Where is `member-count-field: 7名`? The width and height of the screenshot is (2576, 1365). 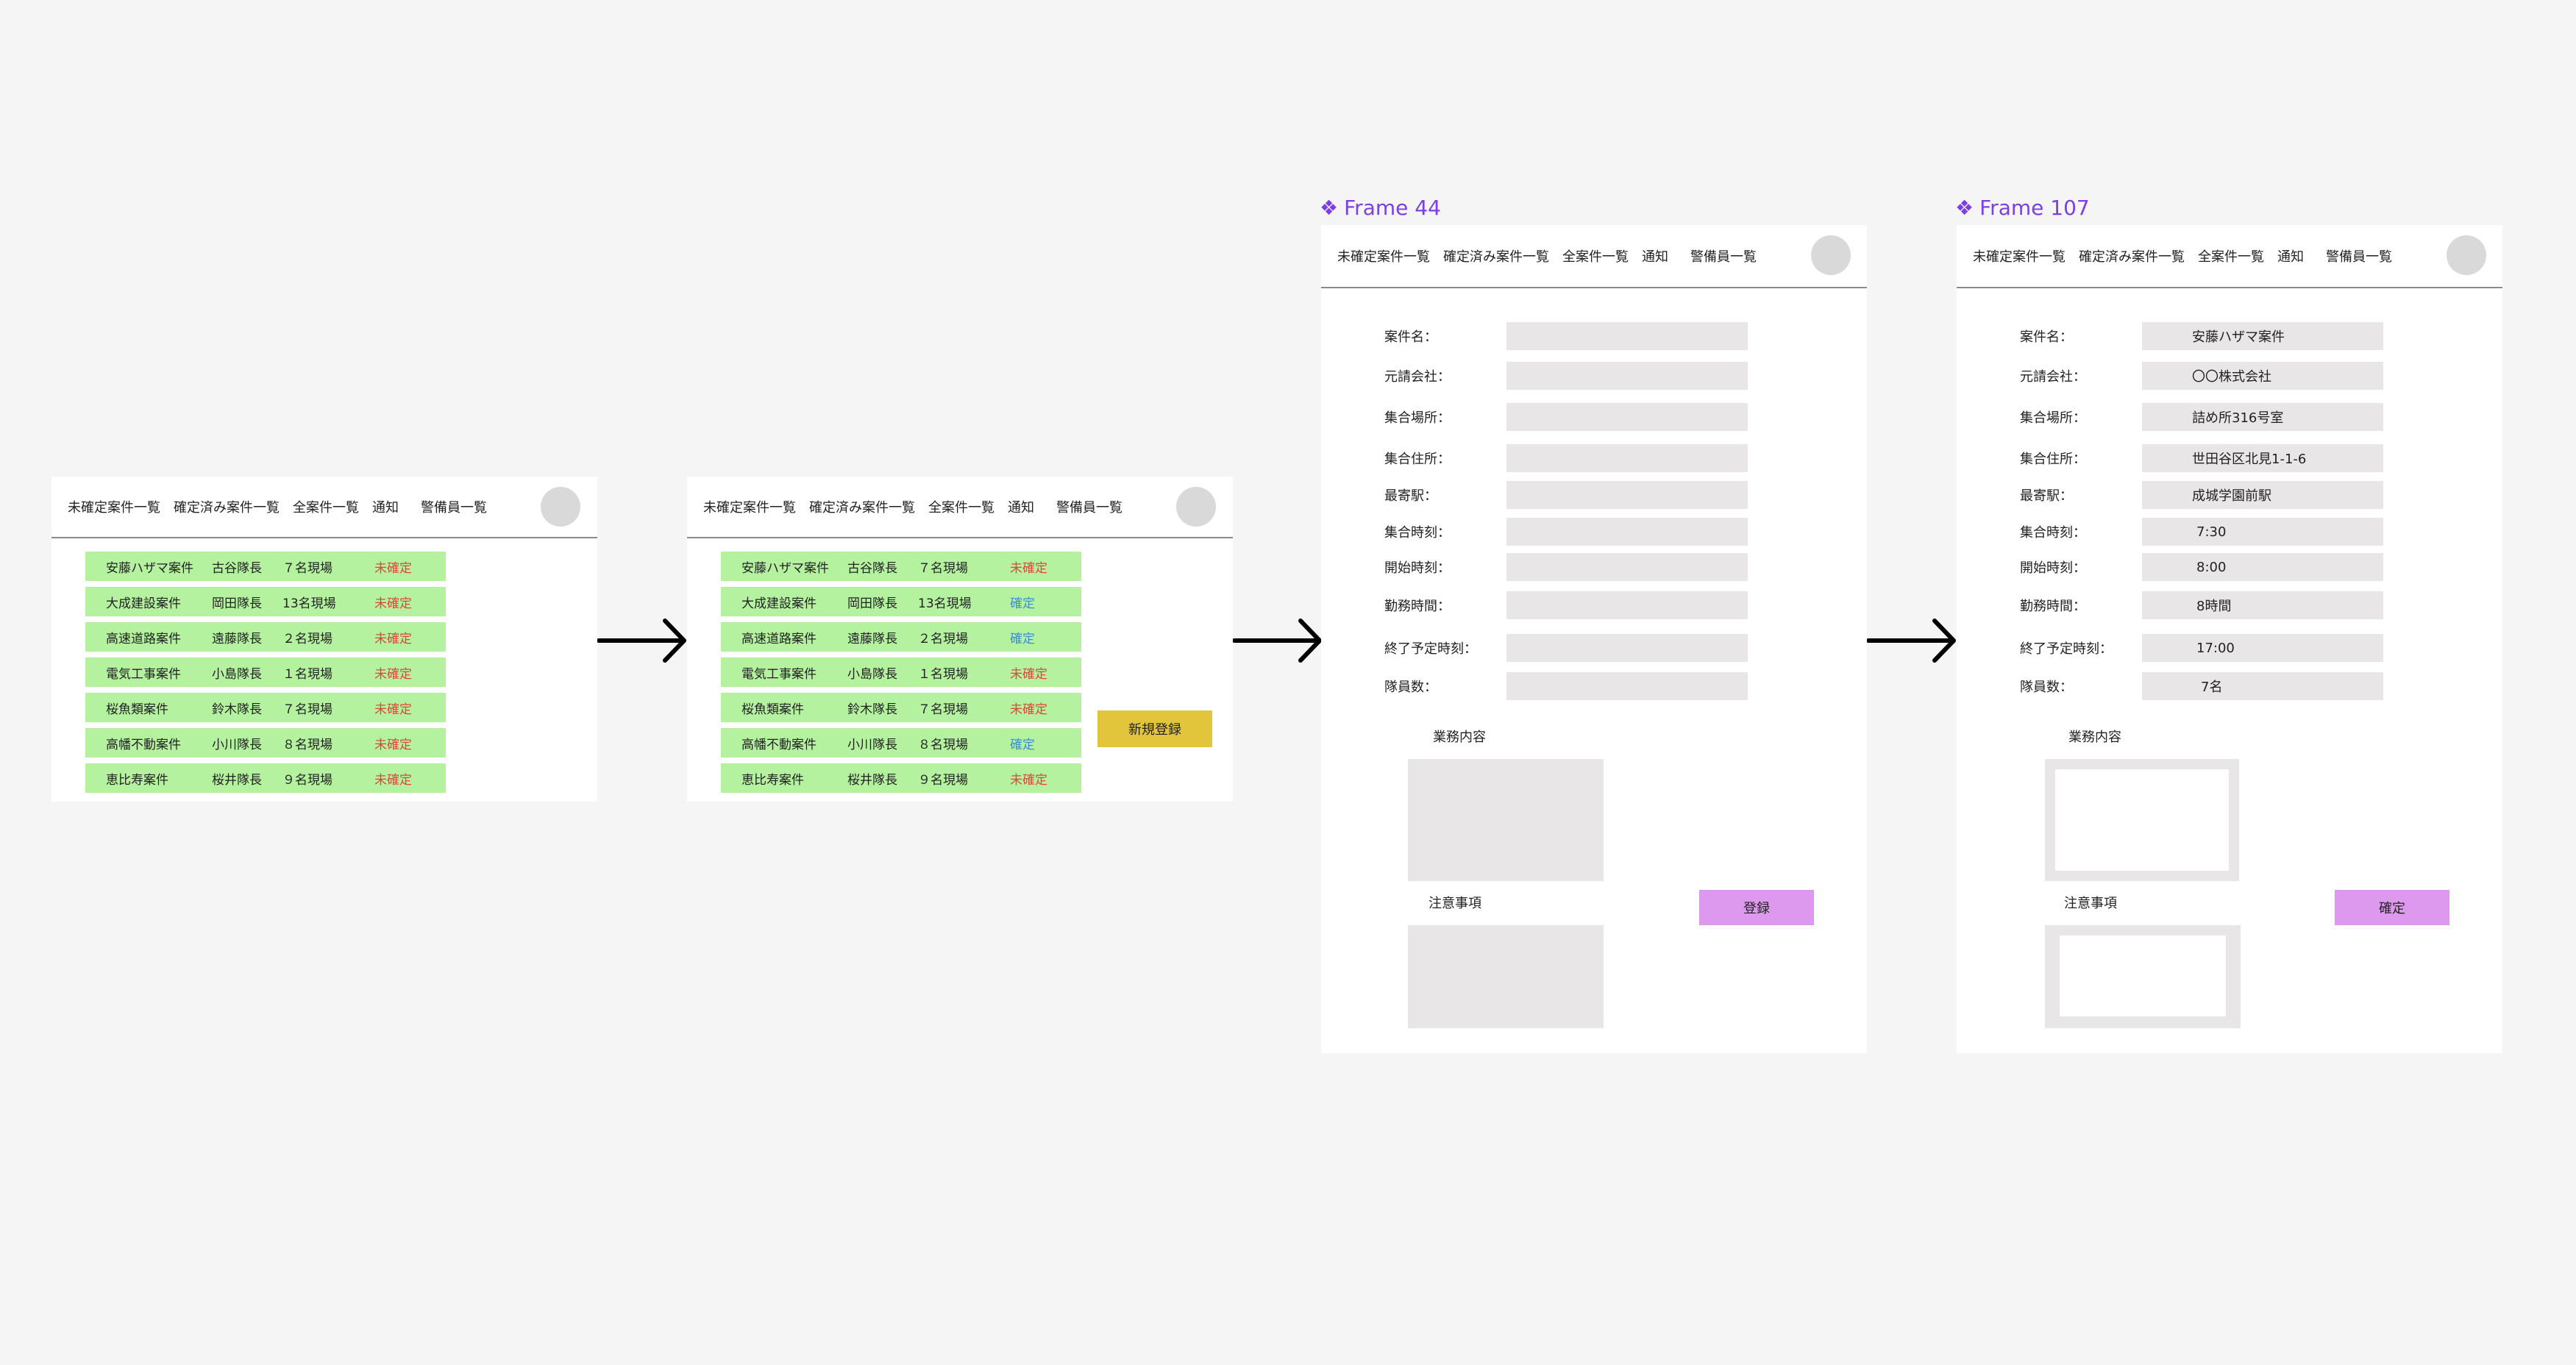 member-count-field: 7名 is located at coordinates (2262, 686).